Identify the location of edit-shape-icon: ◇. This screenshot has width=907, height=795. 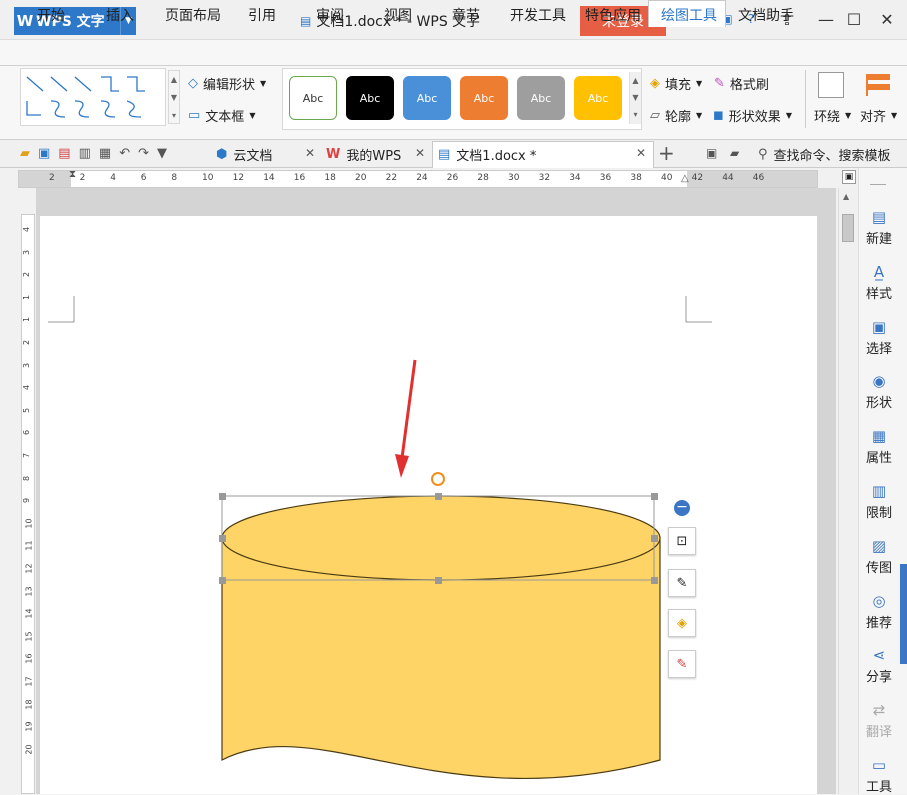
(193, 83).